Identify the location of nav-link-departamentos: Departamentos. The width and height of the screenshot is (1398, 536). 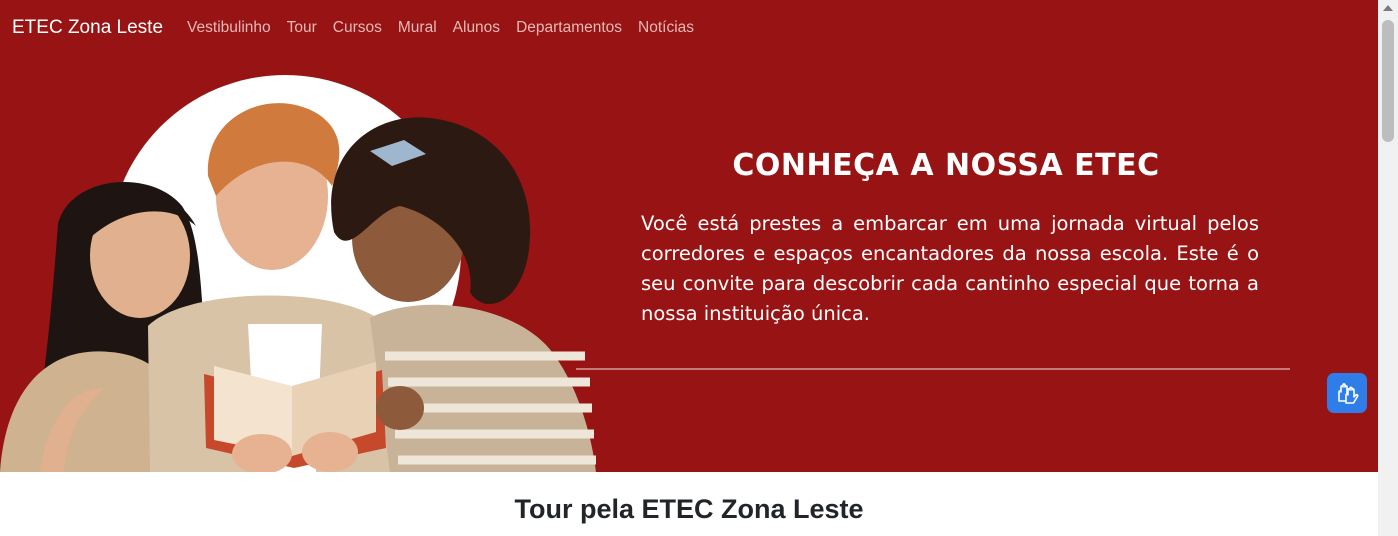
(569, 28).